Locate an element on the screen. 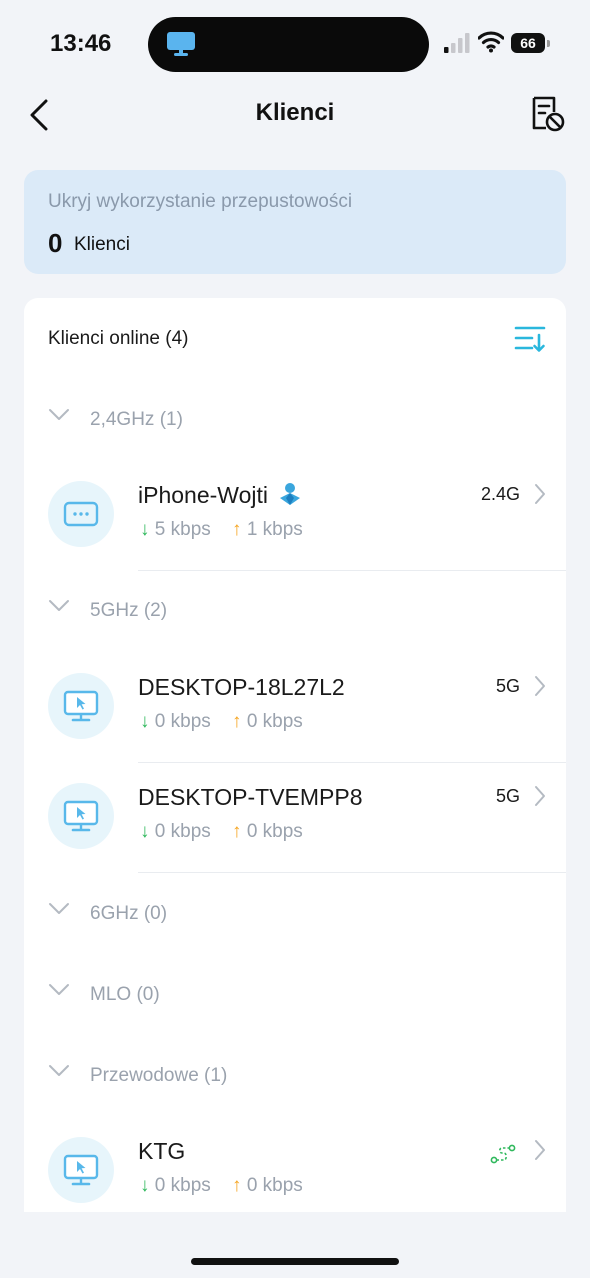 The width and height of the screenshot is (590, 1278). group-label: 6GHz (0) is located at coordinates (129, 913).